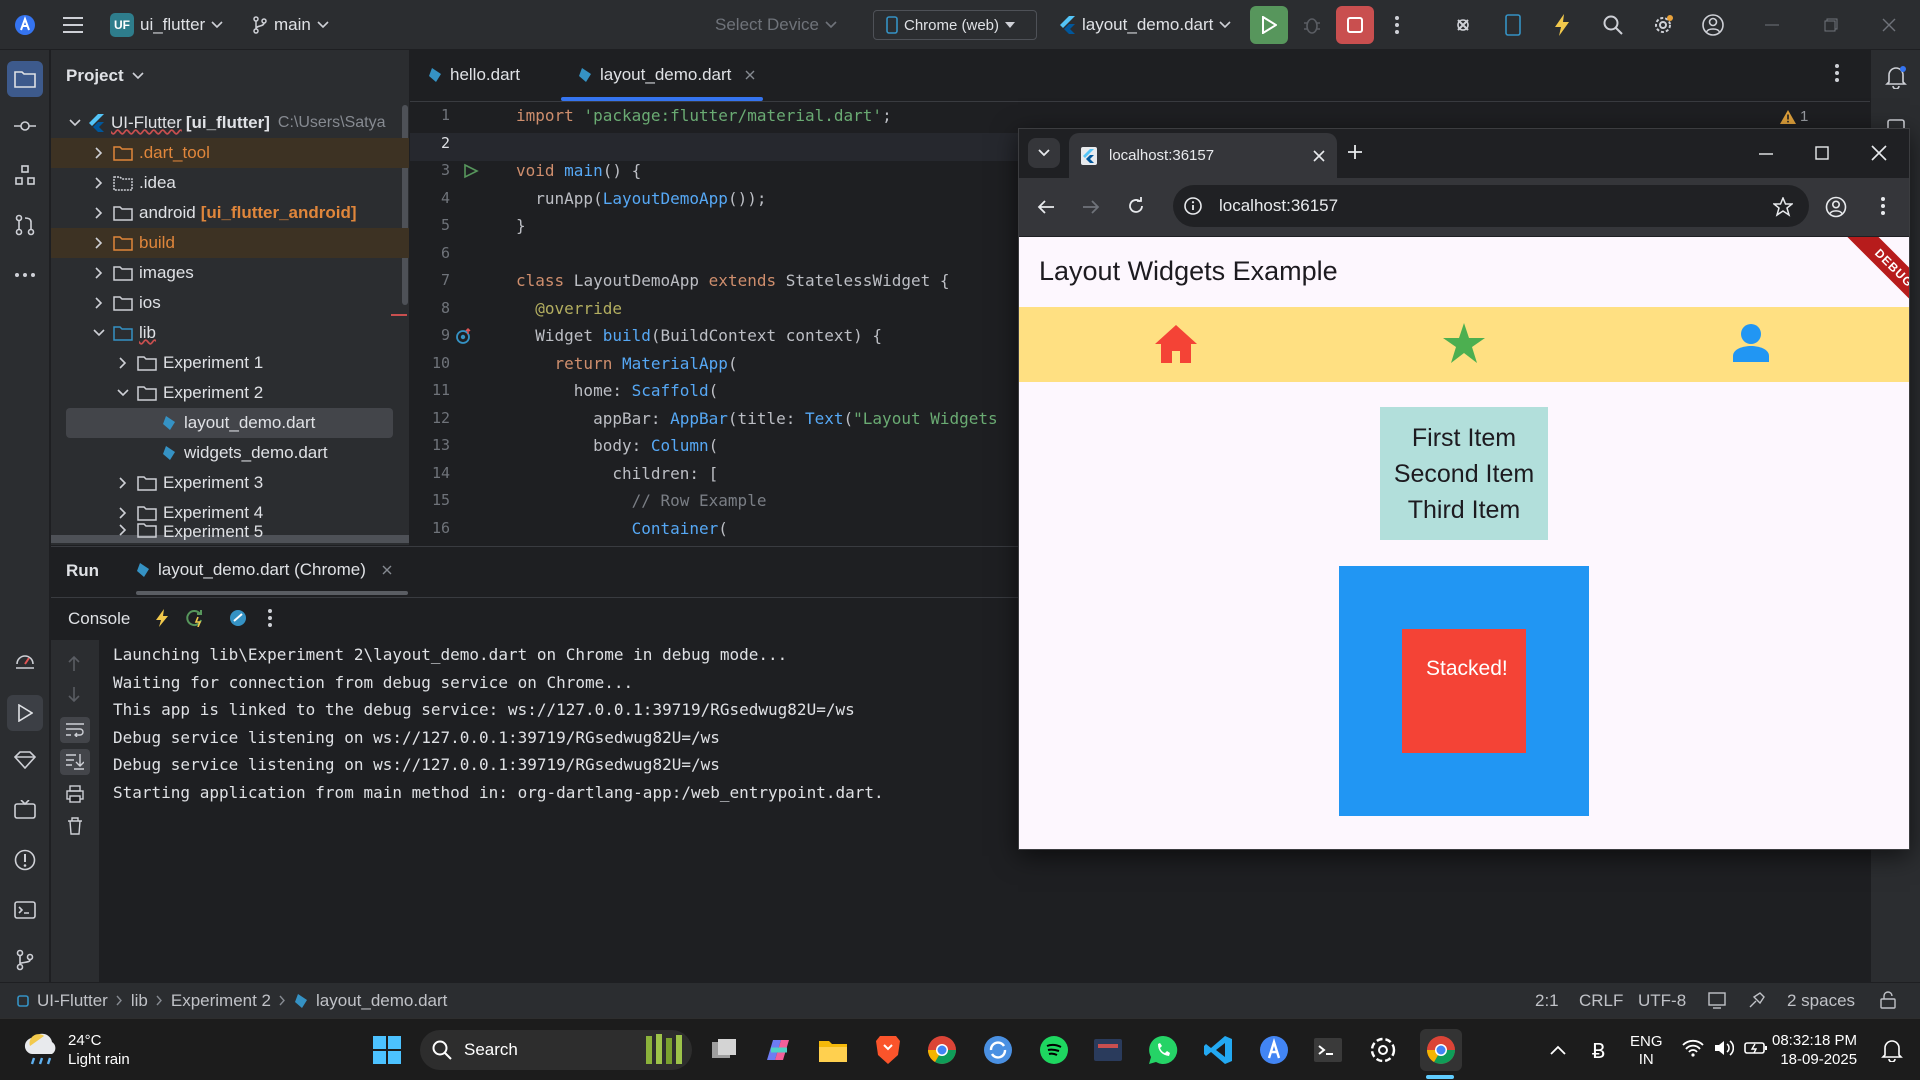  Describe the element at coordinates (1203, 155) in the screenshot. I see `browser-tab: localhost:36157` at that location.